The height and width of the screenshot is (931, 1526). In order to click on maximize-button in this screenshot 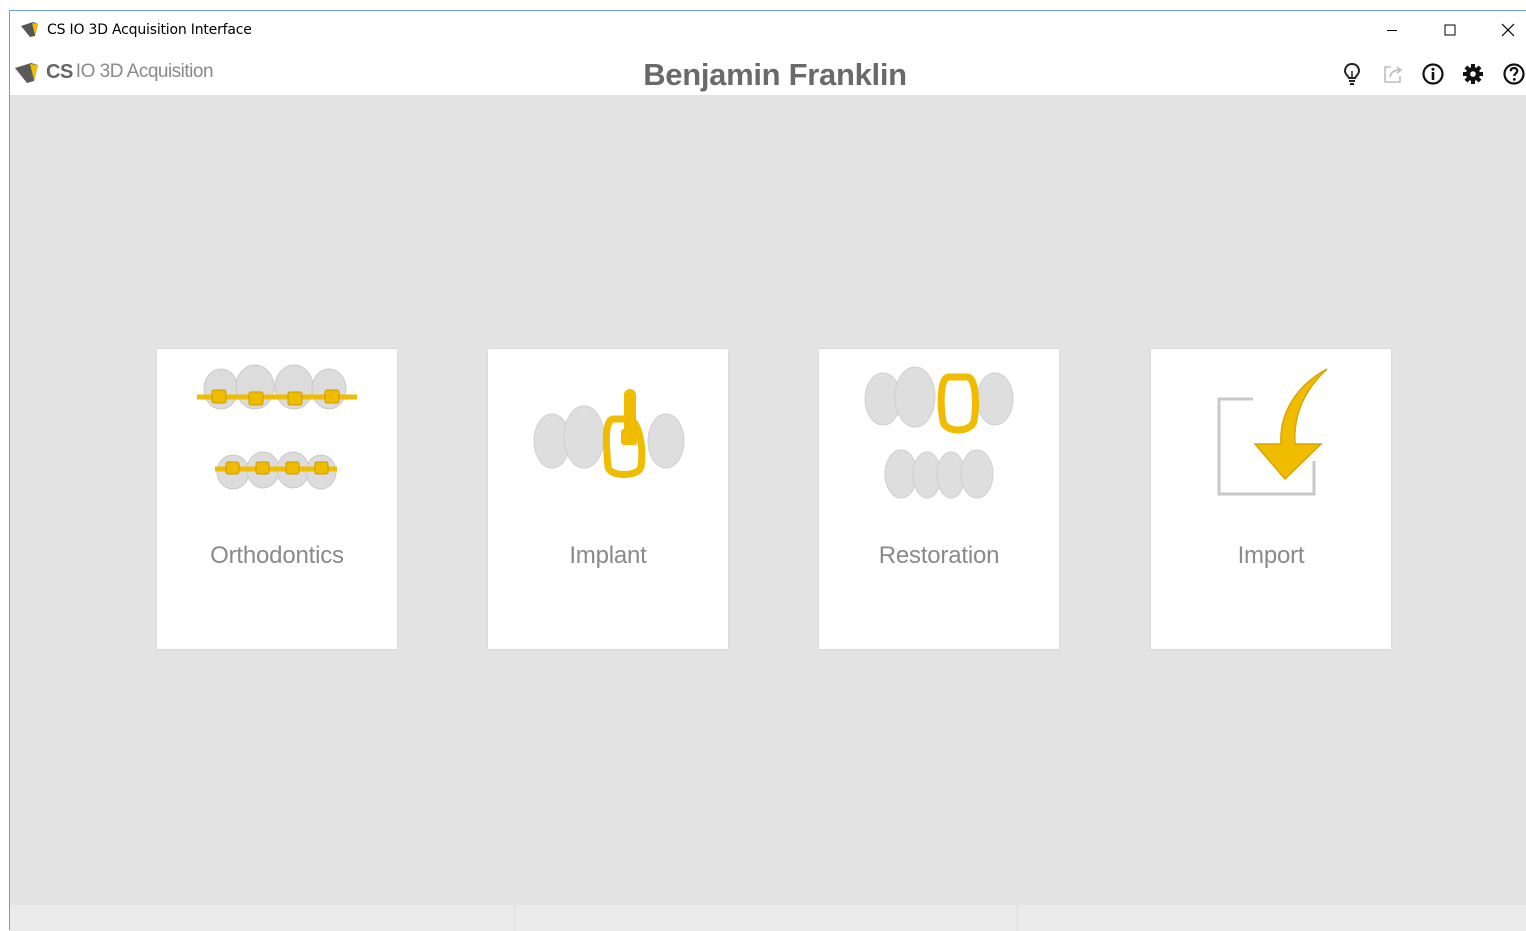, I will do `click(1450, 30)`.